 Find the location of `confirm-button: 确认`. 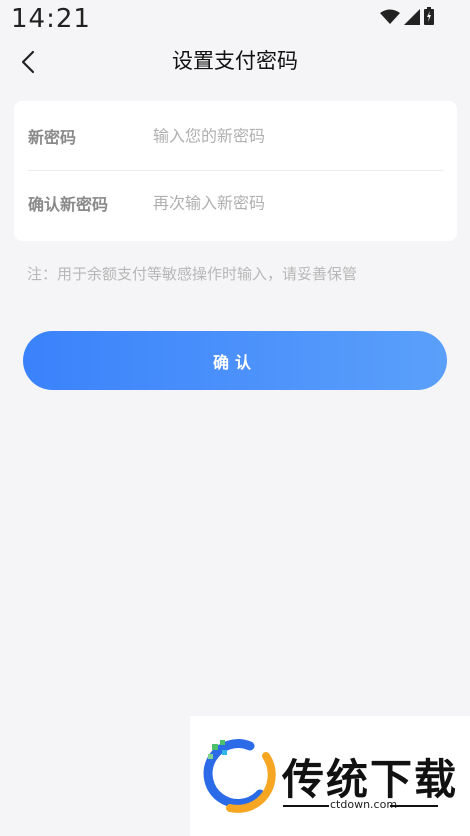

confirm-button: 确认 is located at coordinates (235, 360).